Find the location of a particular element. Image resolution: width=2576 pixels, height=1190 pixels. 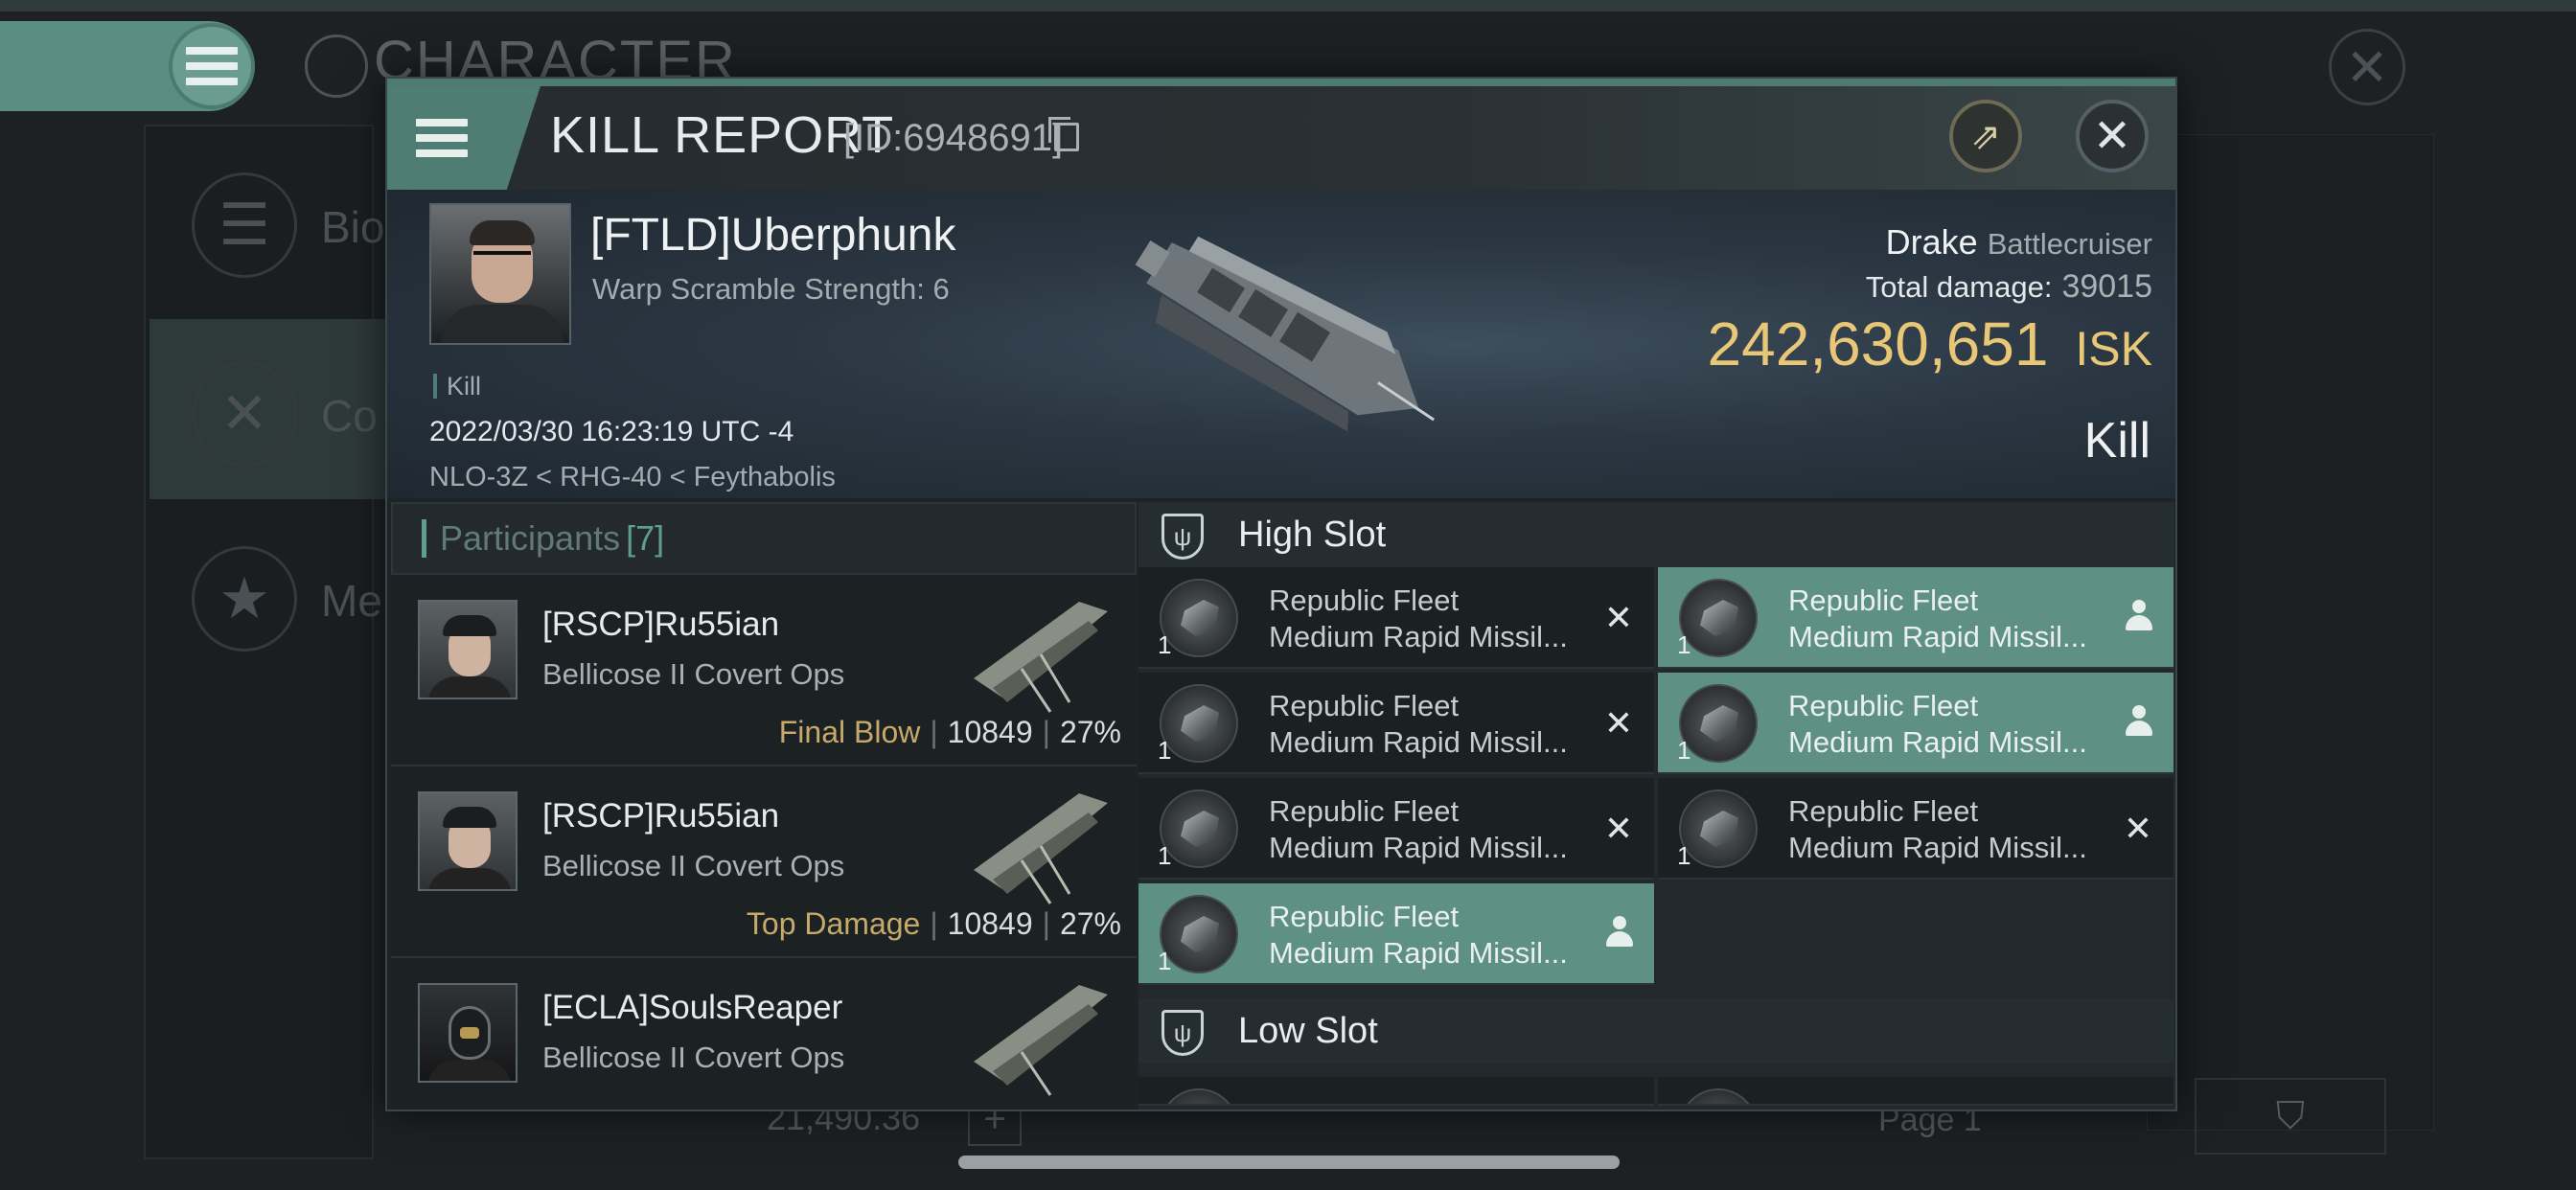

total-damage: Total damage: 39015 is located at coordinates (2009, 287).